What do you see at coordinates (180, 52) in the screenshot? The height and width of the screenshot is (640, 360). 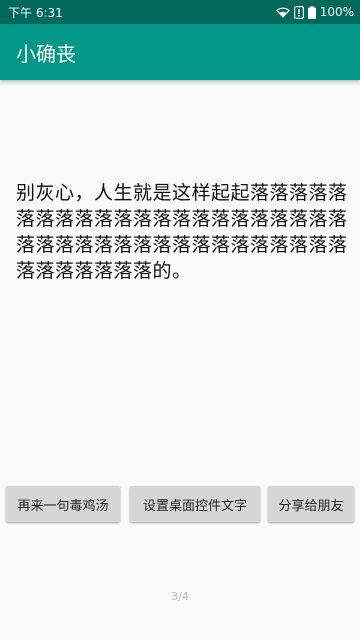 I see `app-bar: 小确丧` at bounding box center [180, 52].